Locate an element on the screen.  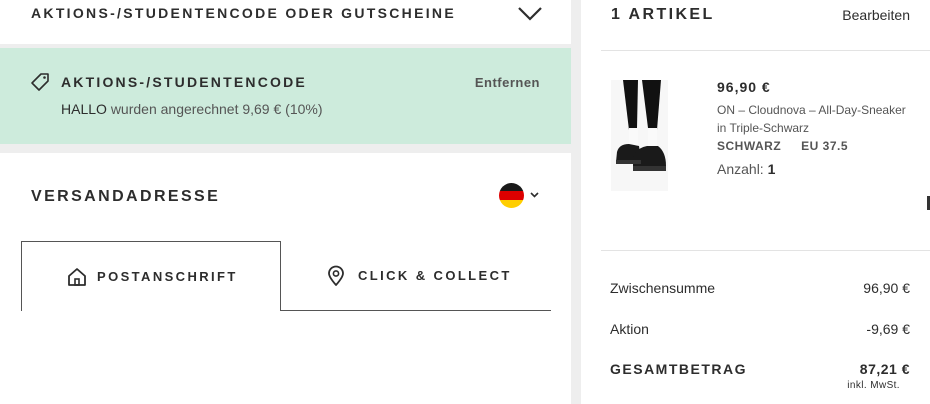
product-size: EU 37.5 is located at coordinates (825, 146).